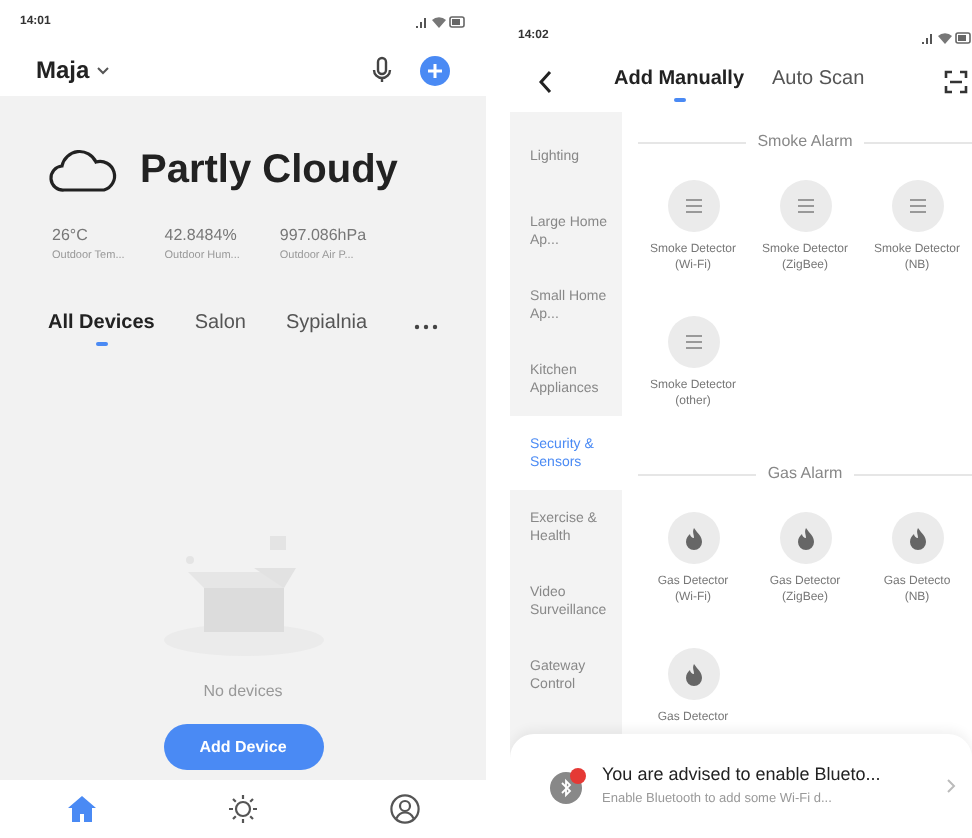 This screenshot has height=838, width=972. I want to click on room-tab: Salon, so click(220, 327).